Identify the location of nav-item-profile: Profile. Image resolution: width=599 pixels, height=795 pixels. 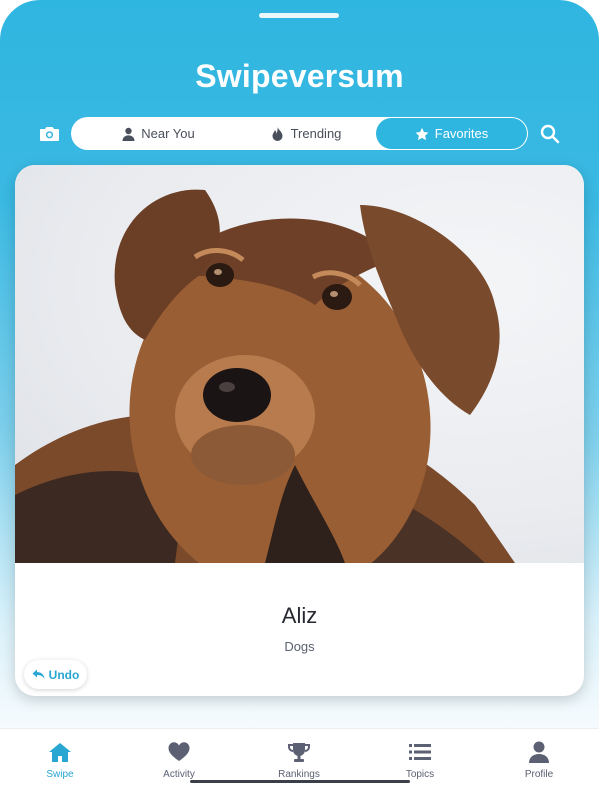
(539, 760).